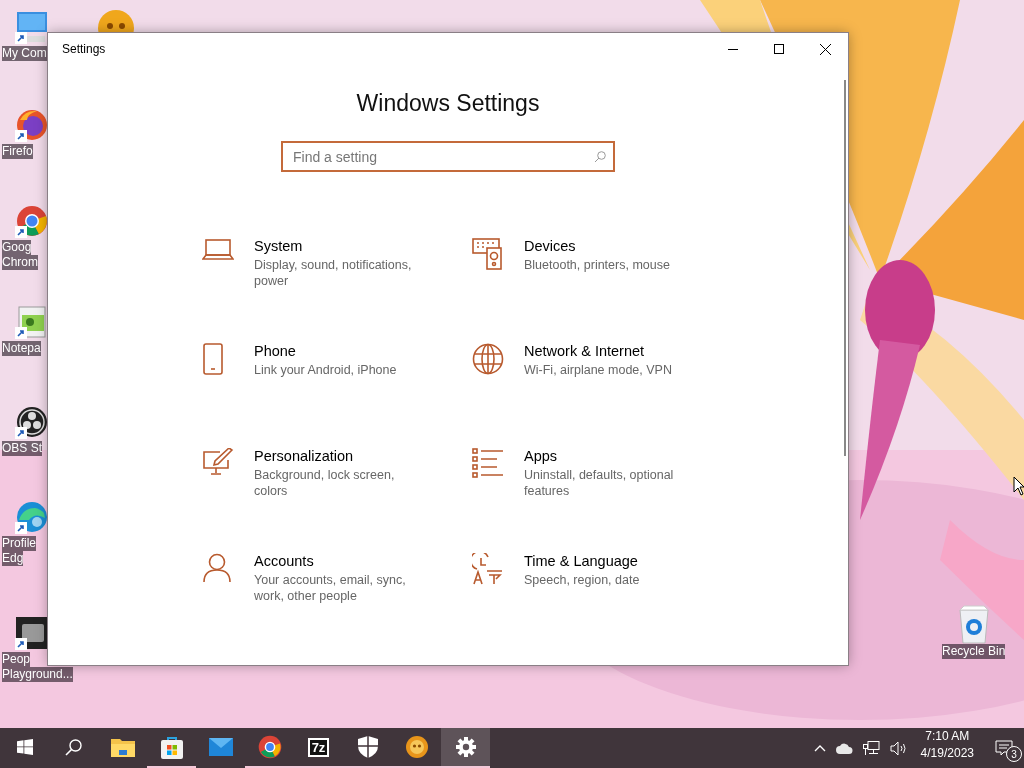 The height and width of the screenshot is (768, 1024). Describe the element at coordinates (17, 247) in the screenshot. I see `icon-label: Goog` at that location.